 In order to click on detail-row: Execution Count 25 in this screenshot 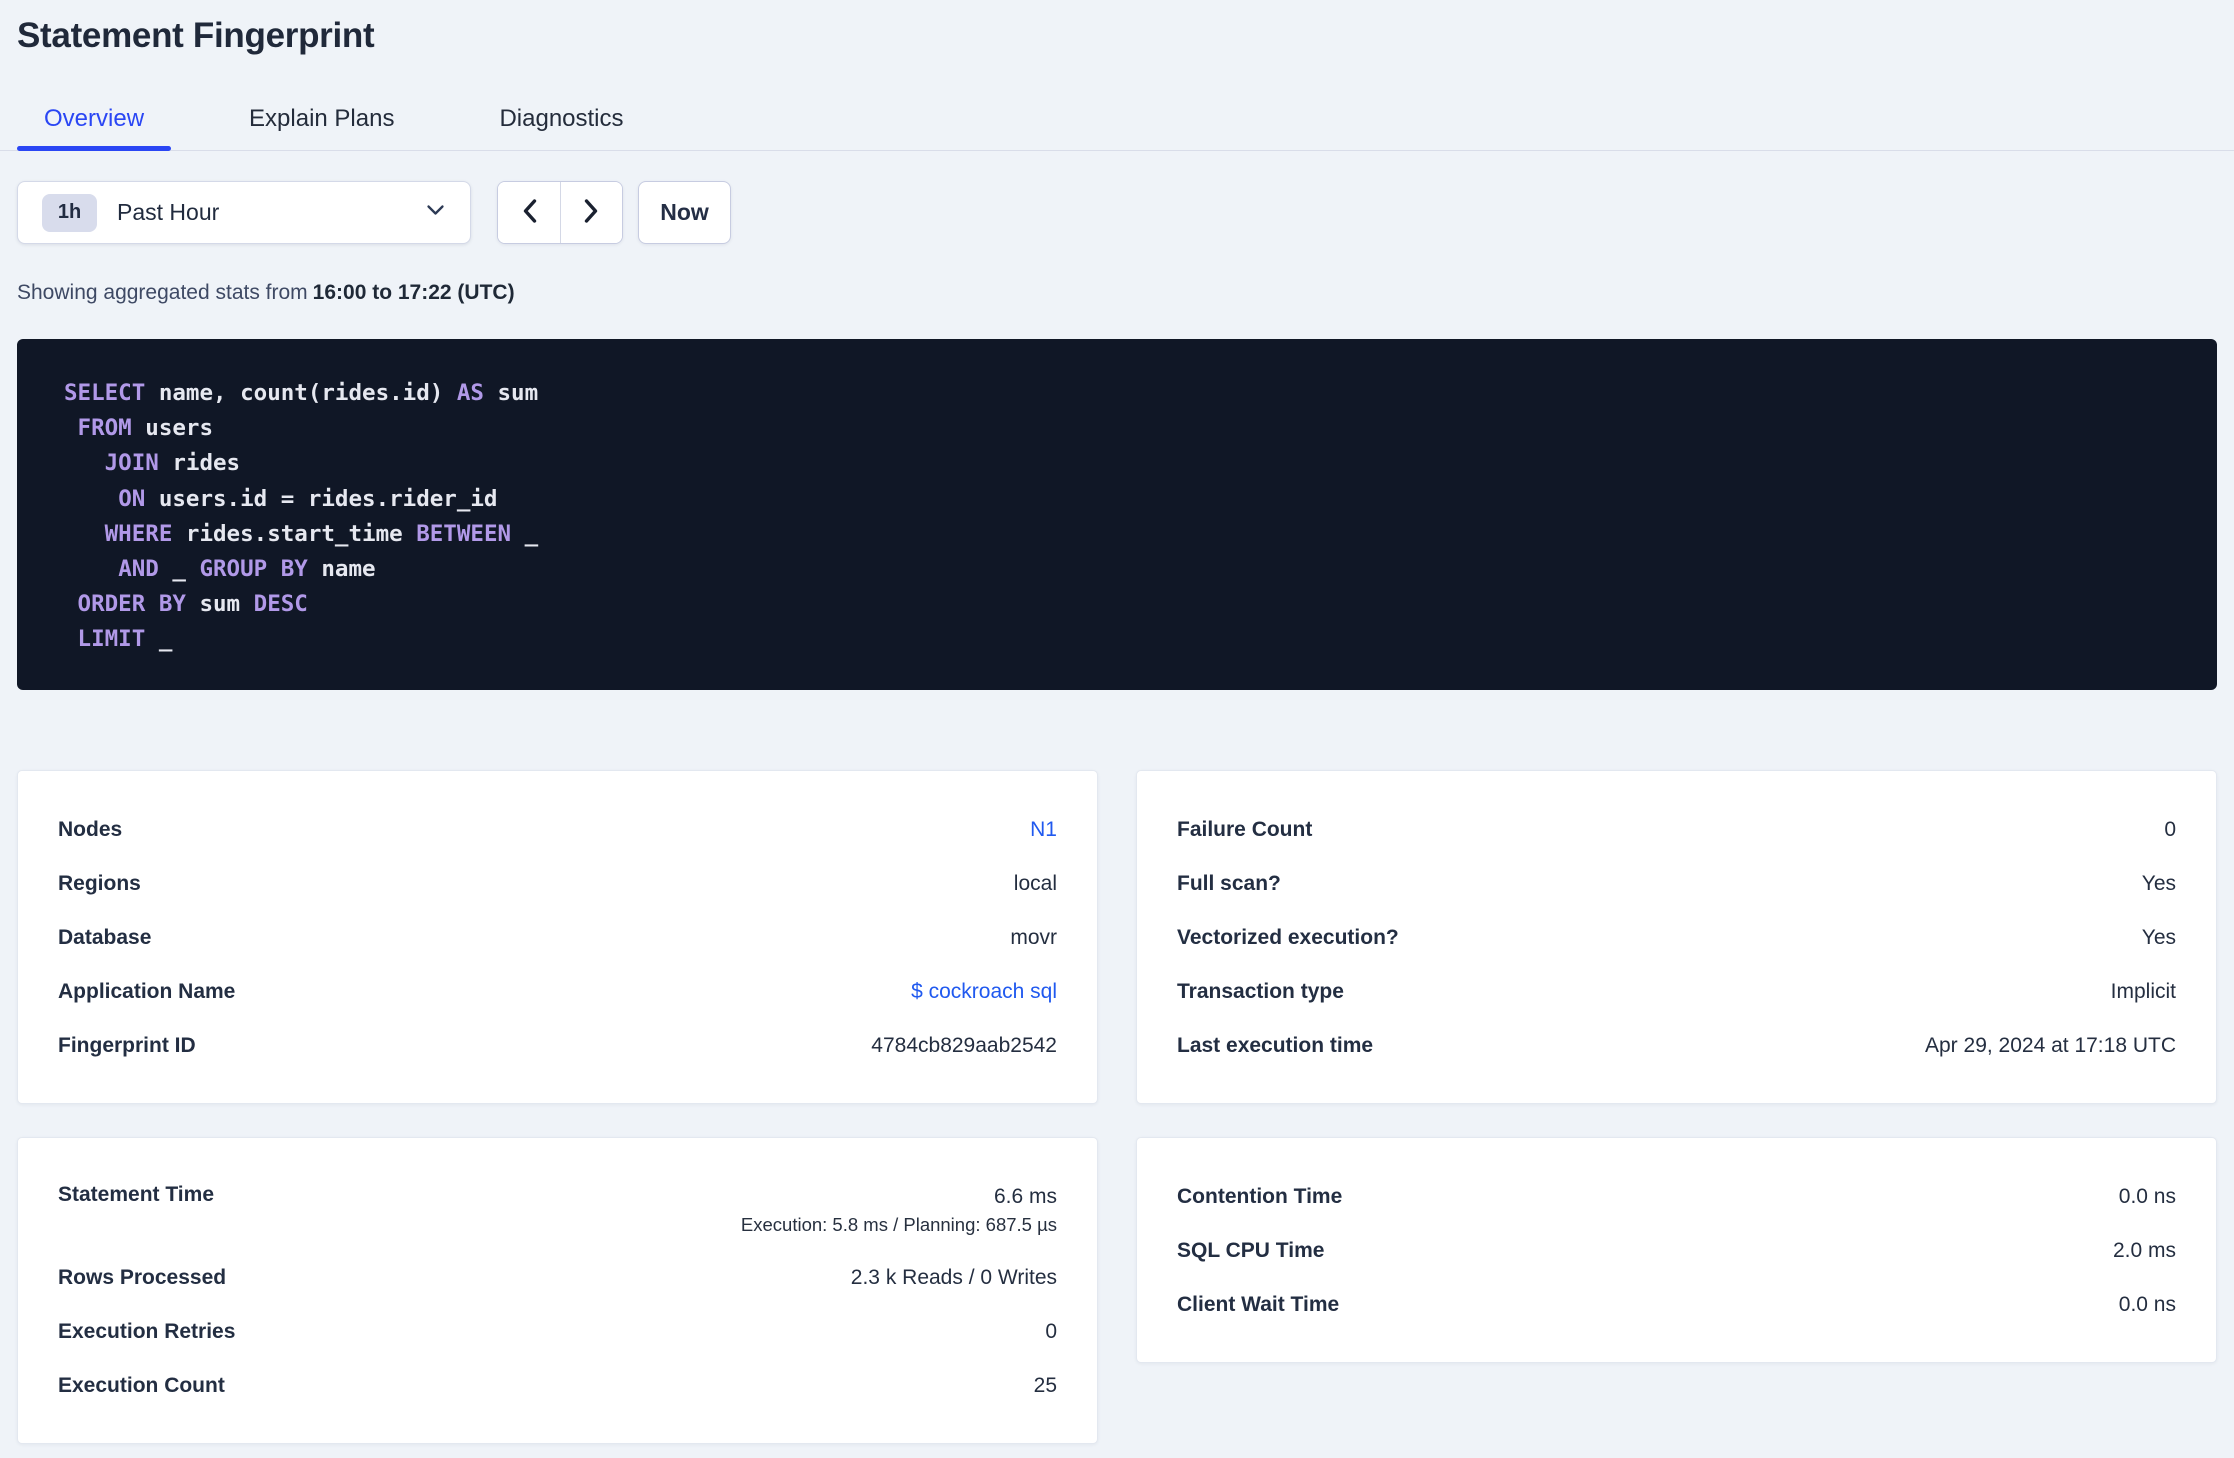, I will do `click(557, 1386)`.